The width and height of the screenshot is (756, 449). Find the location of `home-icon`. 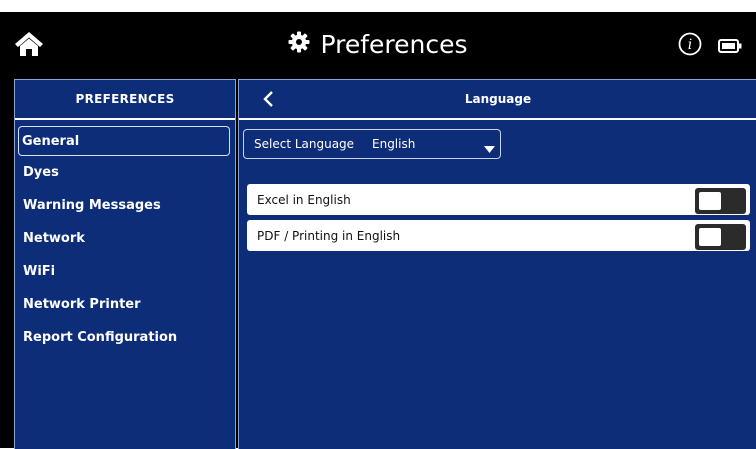

home-icon is located at coordinates (29, 44).